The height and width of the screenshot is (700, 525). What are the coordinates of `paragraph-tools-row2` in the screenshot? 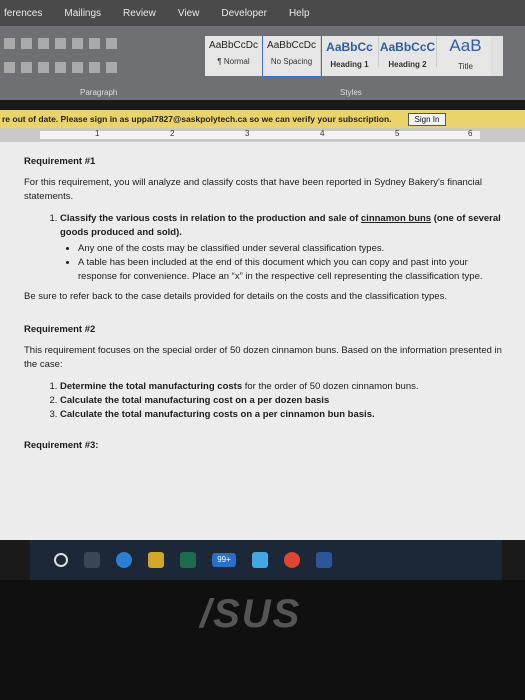 It's located at (99, 69).